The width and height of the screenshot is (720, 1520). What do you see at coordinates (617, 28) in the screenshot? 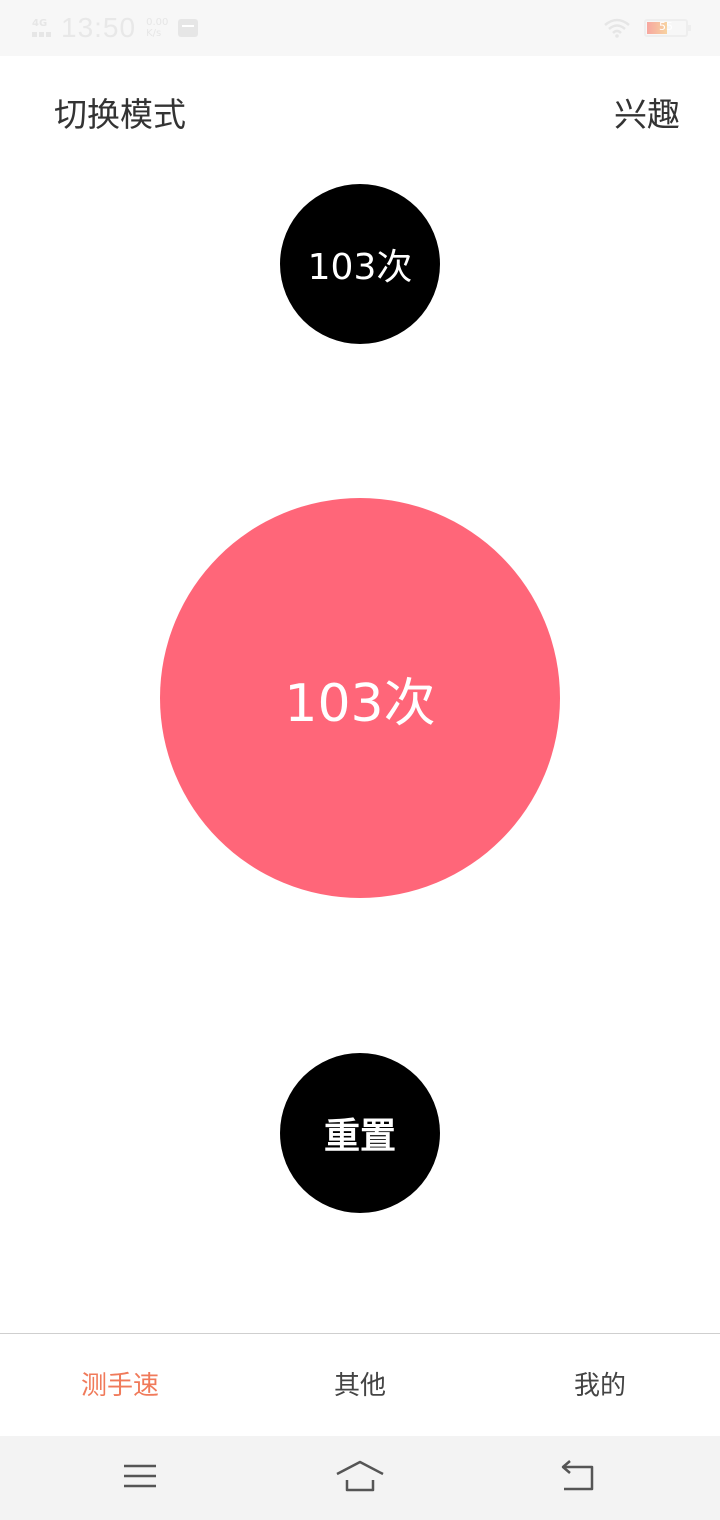
I see `wifi-icon` at bounding box center [617, 28].